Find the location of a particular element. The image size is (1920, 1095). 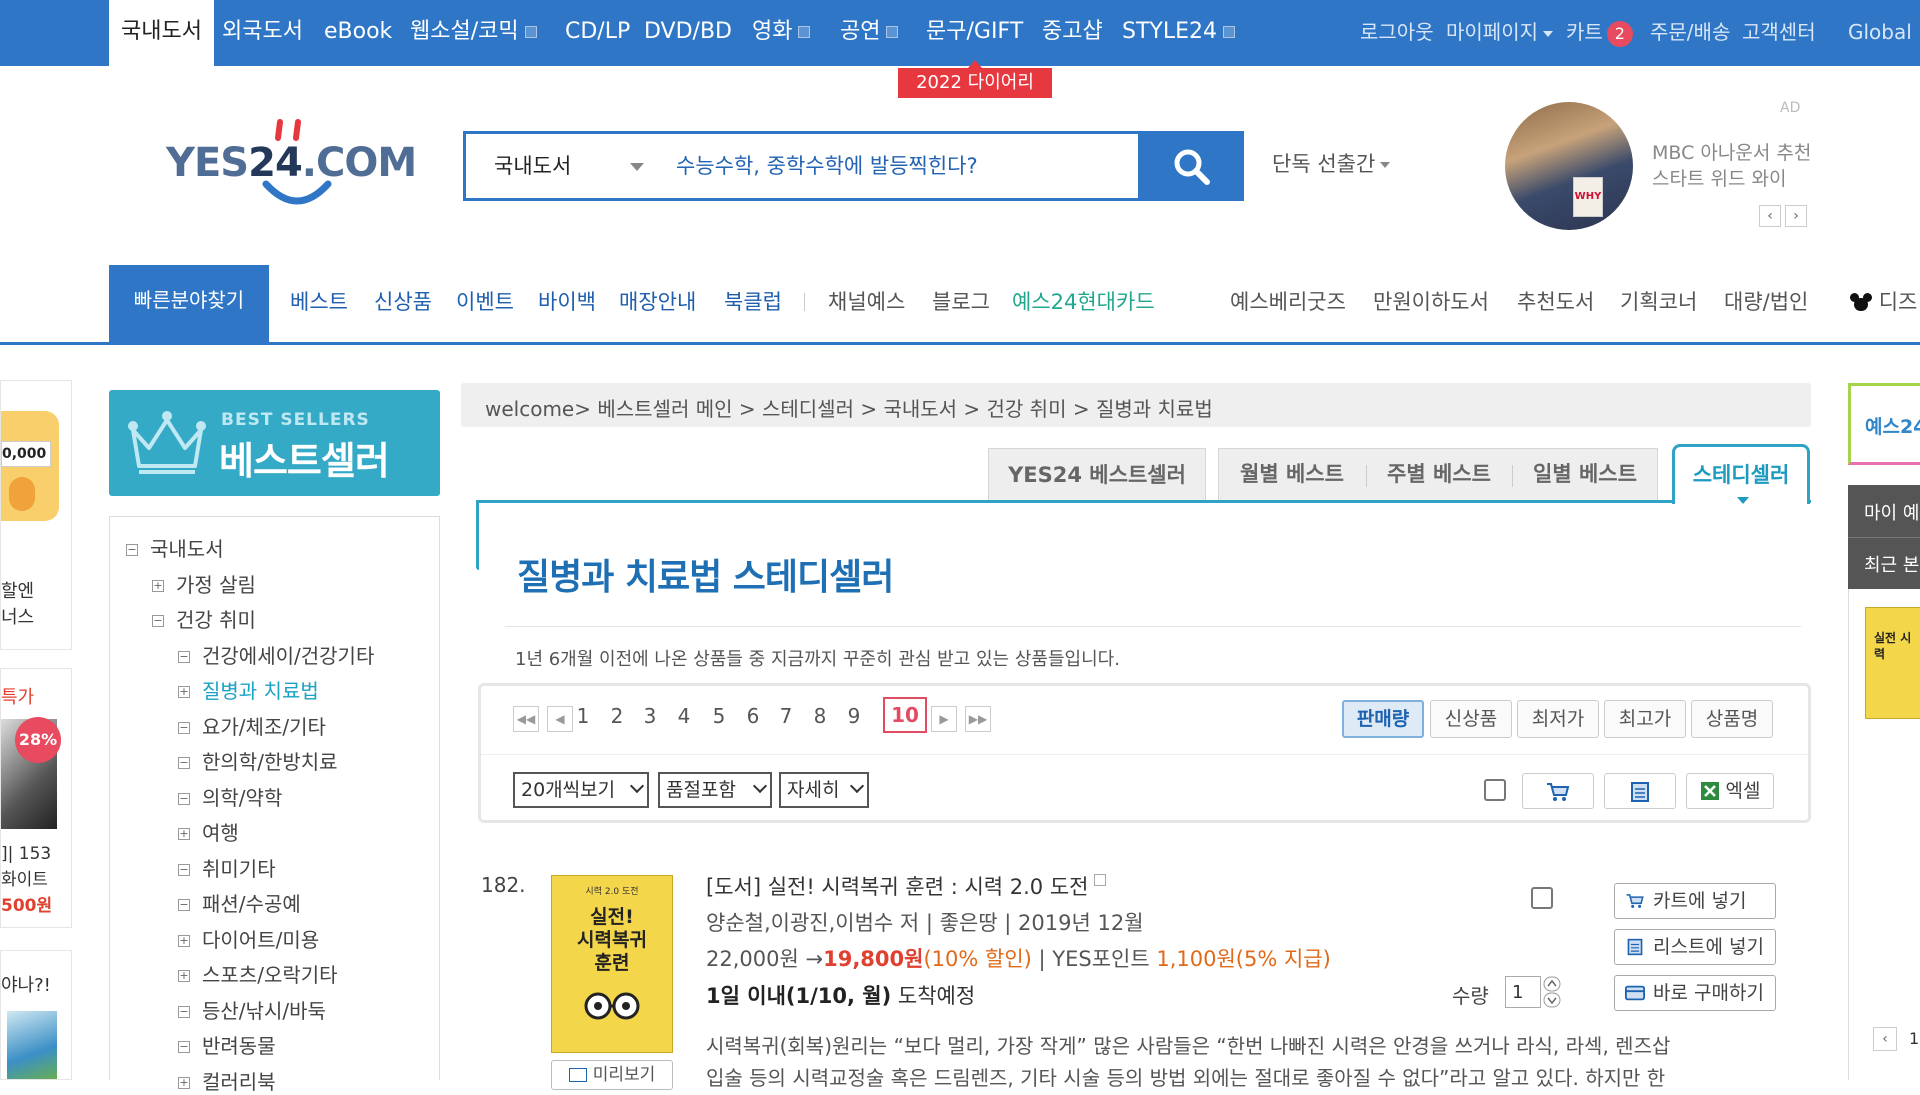

last-page-button: ▶▶ is located at coordinates (978, 719).